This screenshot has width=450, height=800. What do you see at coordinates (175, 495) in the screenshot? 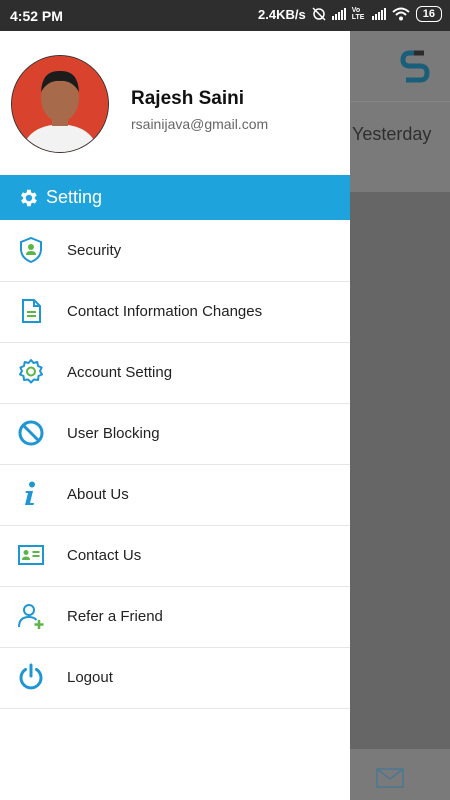
I see `menu-item-about-us: About Us` at bounding box center [175, 495].